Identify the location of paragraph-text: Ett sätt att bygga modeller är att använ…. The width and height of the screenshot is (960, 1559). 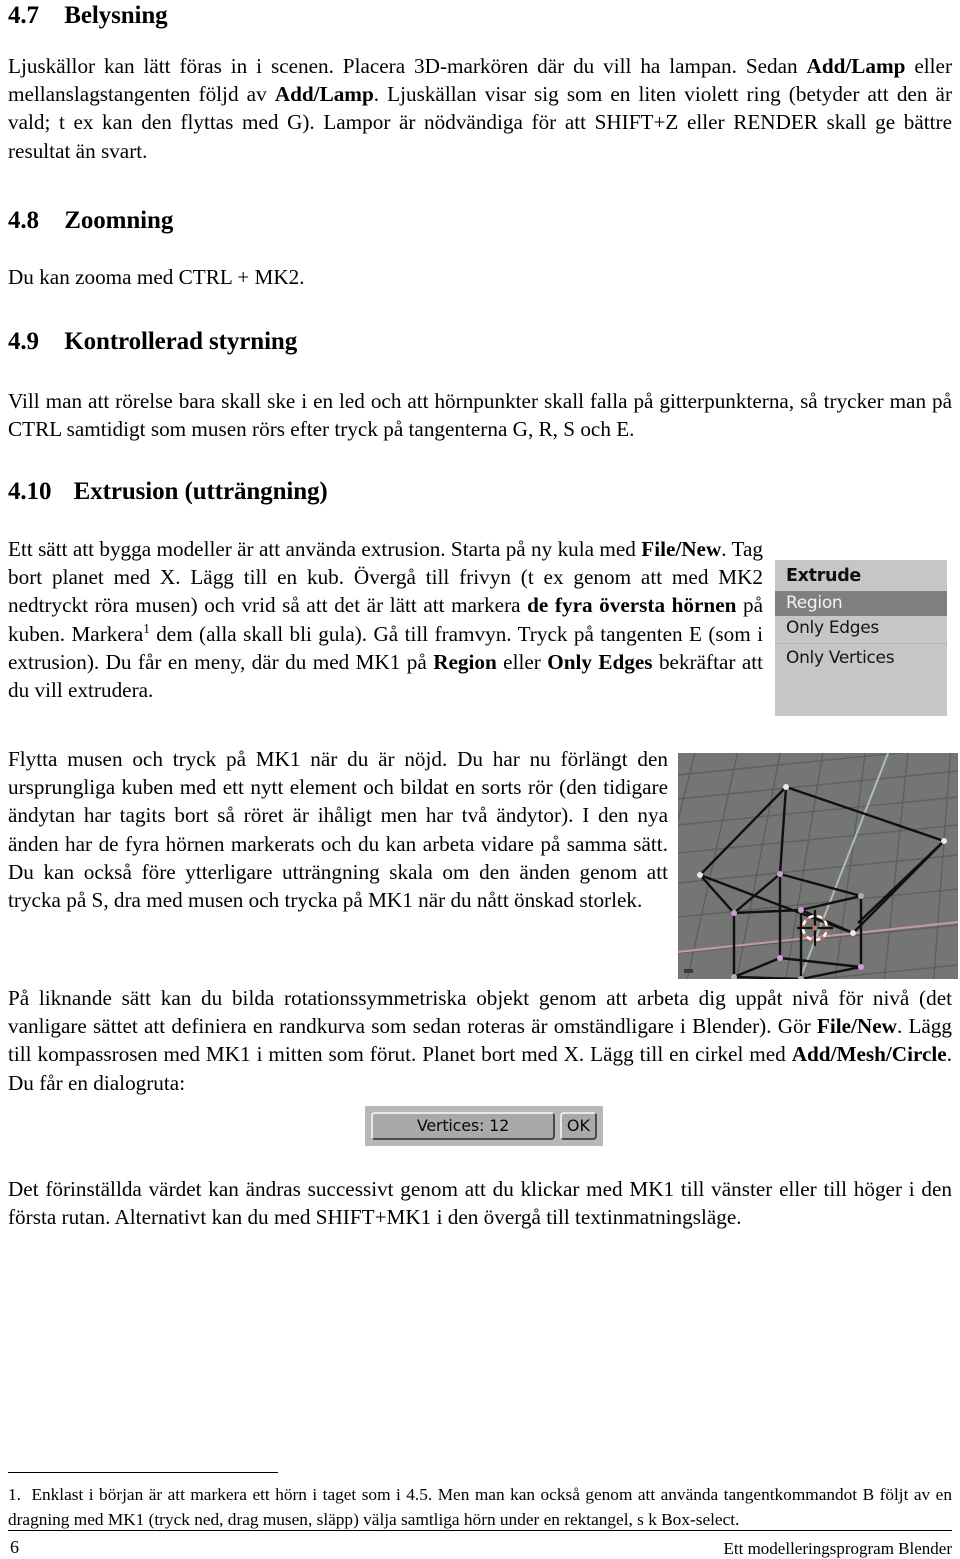
(386, 620).